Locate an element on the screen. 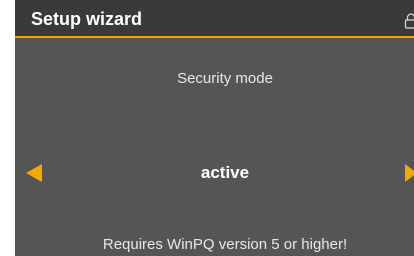  footer-note: Requires WinPQ version 5 or higher! is located at coordinates (225, 244).